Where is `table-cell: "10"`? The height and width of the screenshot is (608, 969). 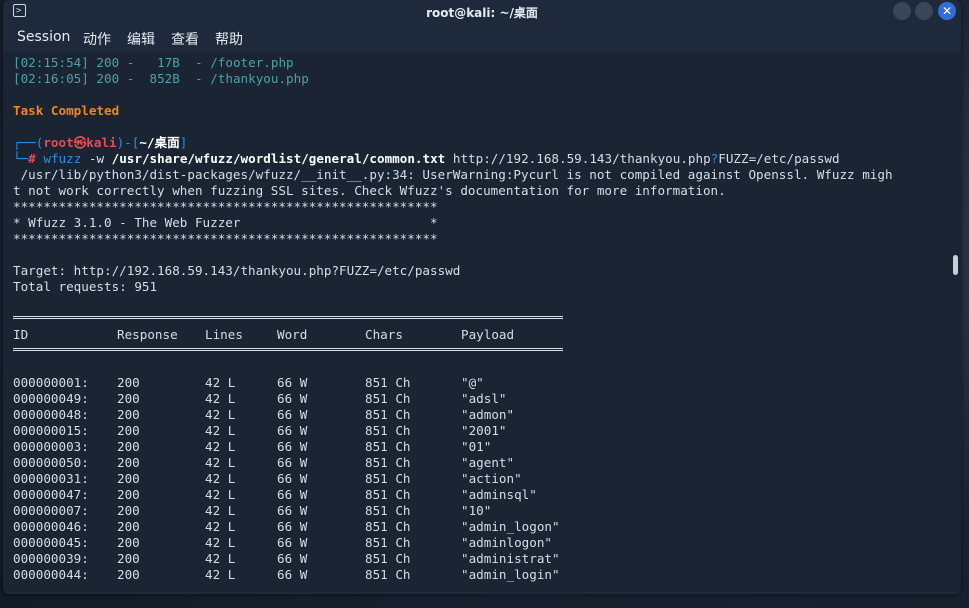 table-cell: "10" is located at coordinates (476, 510).